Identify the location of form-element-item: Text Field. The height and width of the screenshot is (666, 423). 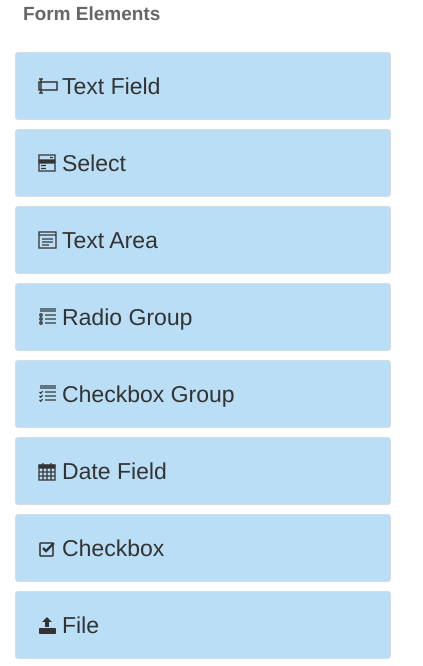
(203, 86).